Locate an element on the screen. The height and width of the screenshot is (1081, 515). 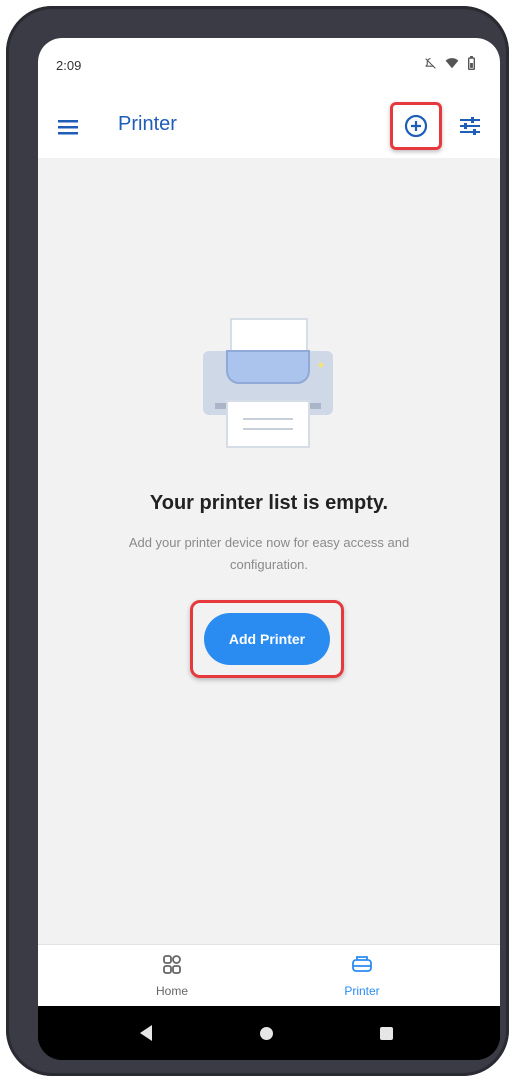
printer-illustration is located at coordinates (268, 383).